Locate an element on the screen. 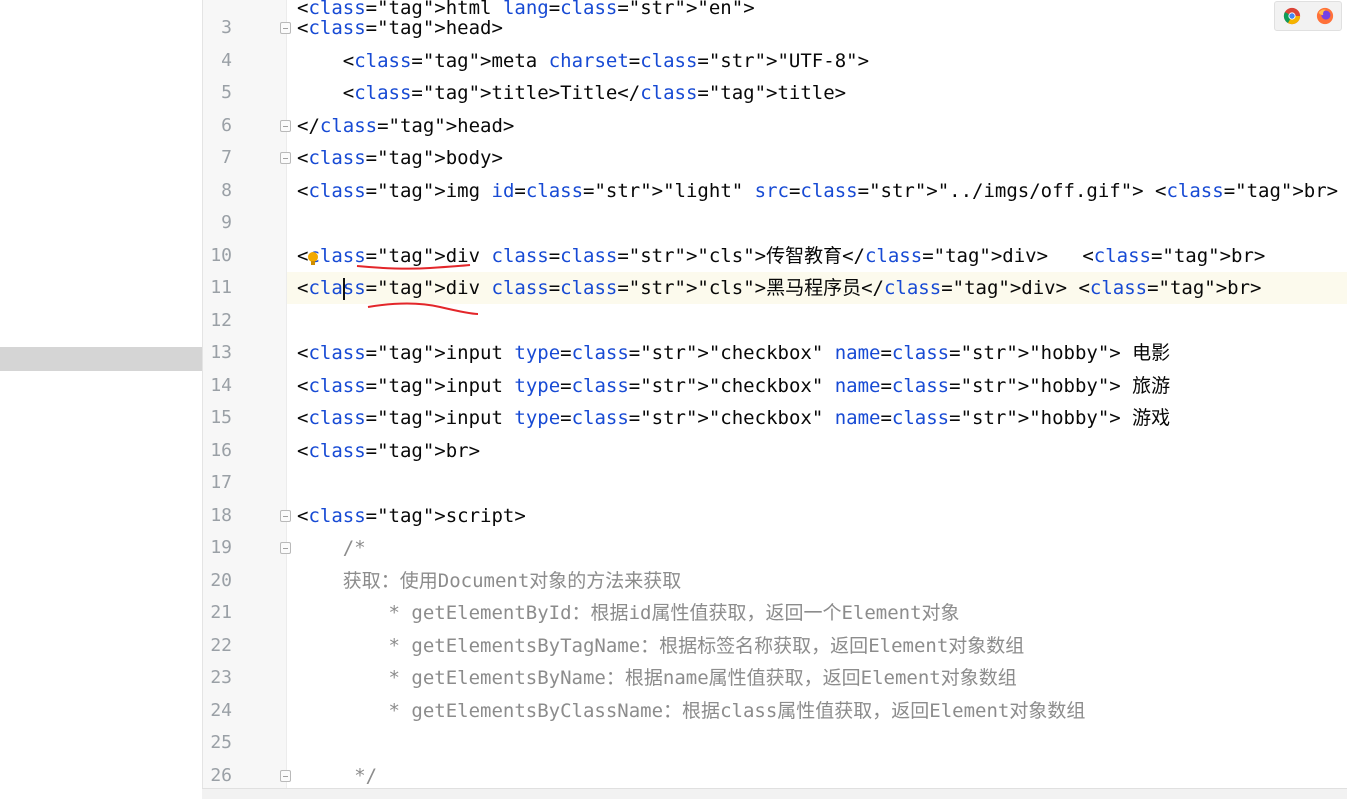 This screenshot has width=1347, height=799. code-line: 获取：使用Document对象的方法来获取 is located at coordinates (489, 581).